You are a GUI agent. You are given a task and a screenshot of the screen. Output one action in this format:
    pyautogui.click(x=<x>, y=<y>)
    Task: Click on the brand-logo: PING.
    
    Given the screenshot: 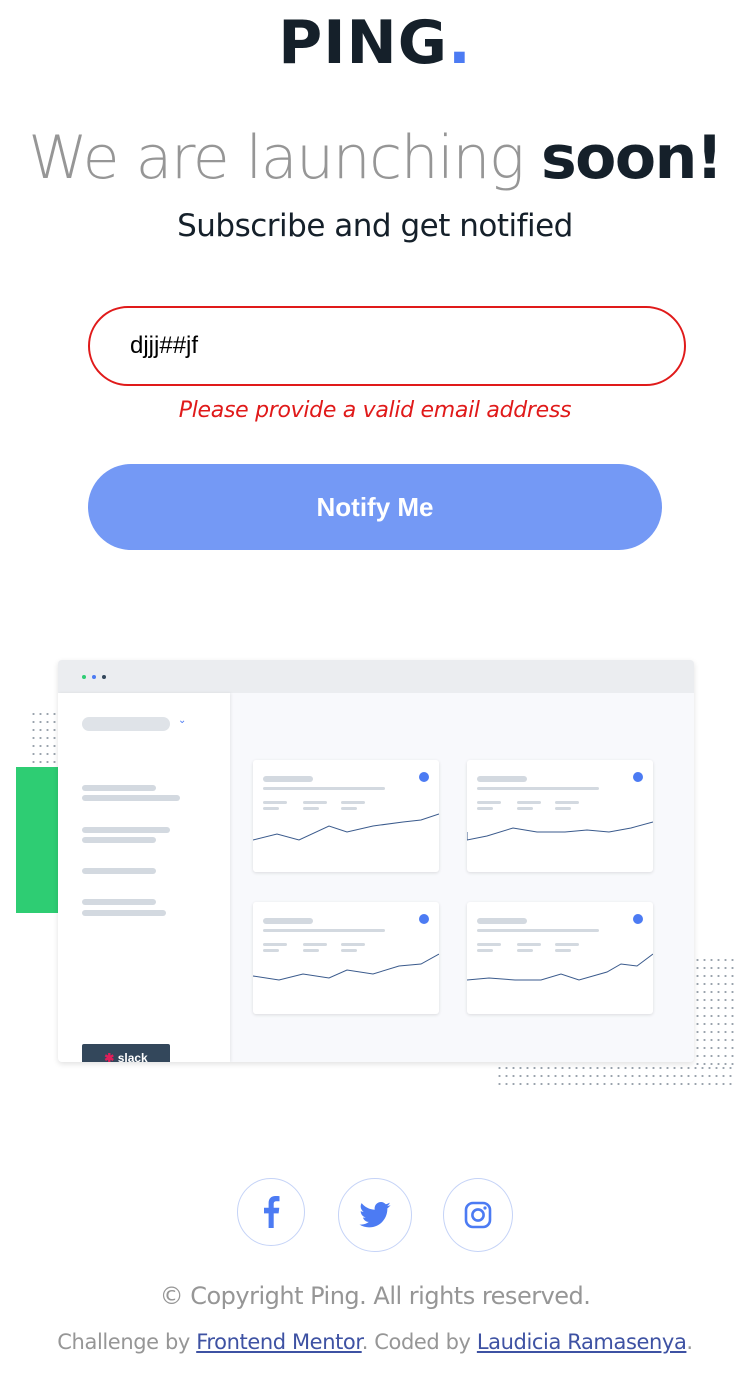 What is the action you would take?
    pyautogui.click(x=375, y=43)
    